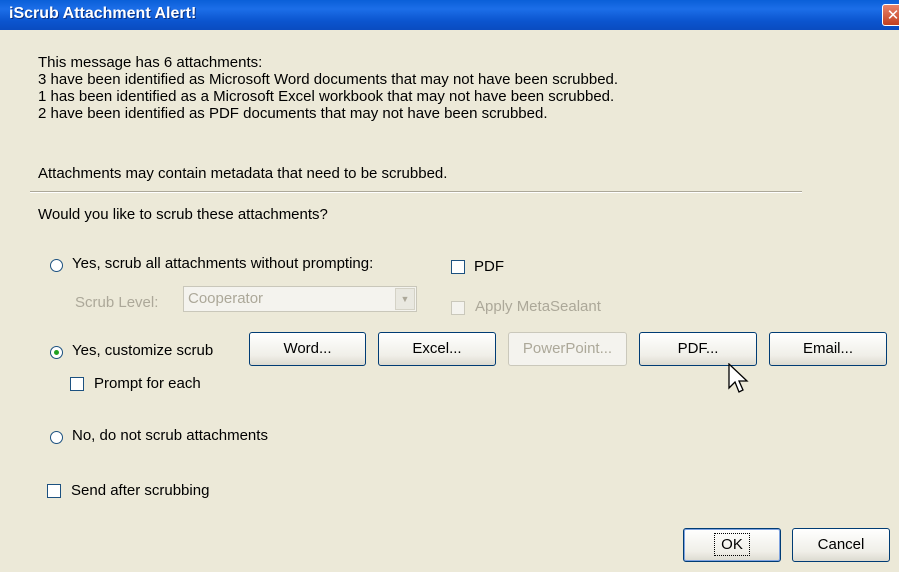  What do you see at coordinates (147, 383) in the screenshot?
I see `prompt-each-label: Prompt for each` at bounding box center [147, 383].